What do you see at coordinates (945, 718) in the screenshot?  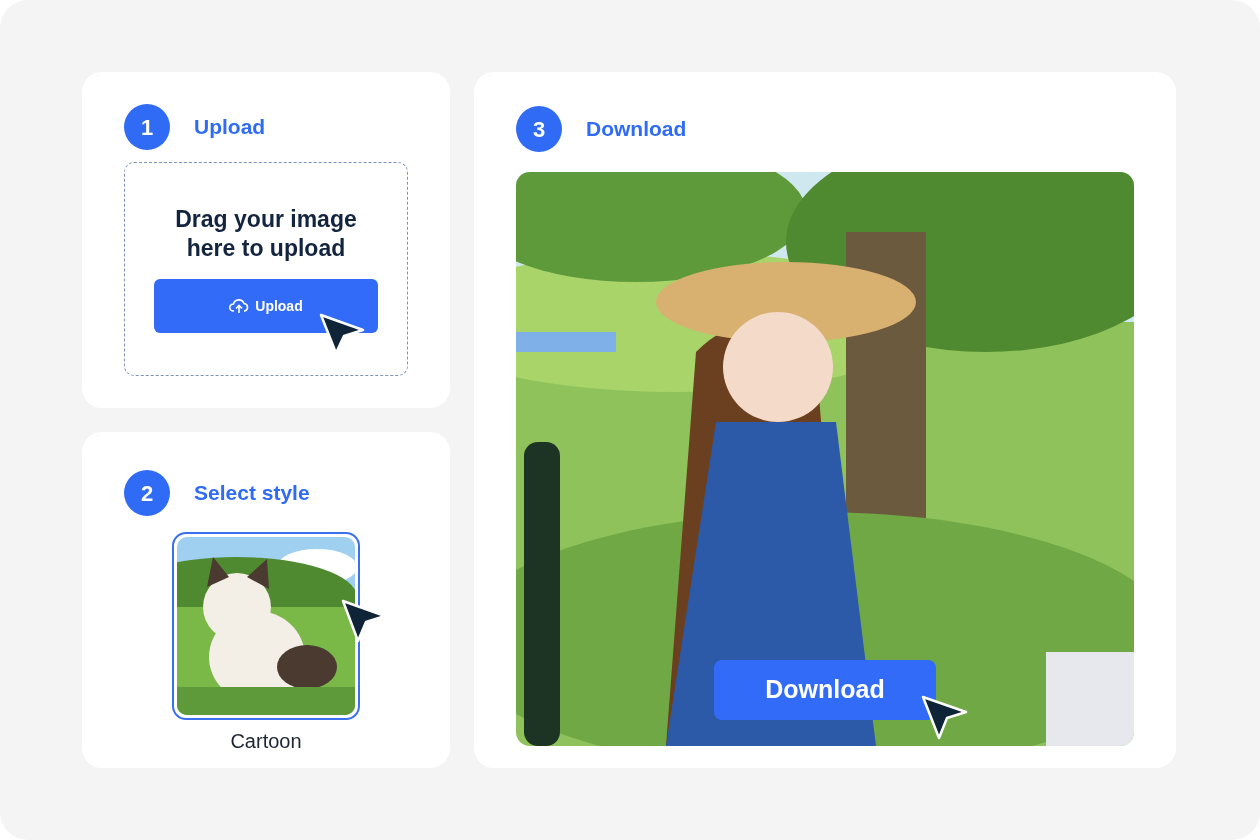 I see `cursor-icon` at bounding box center [945, 718].